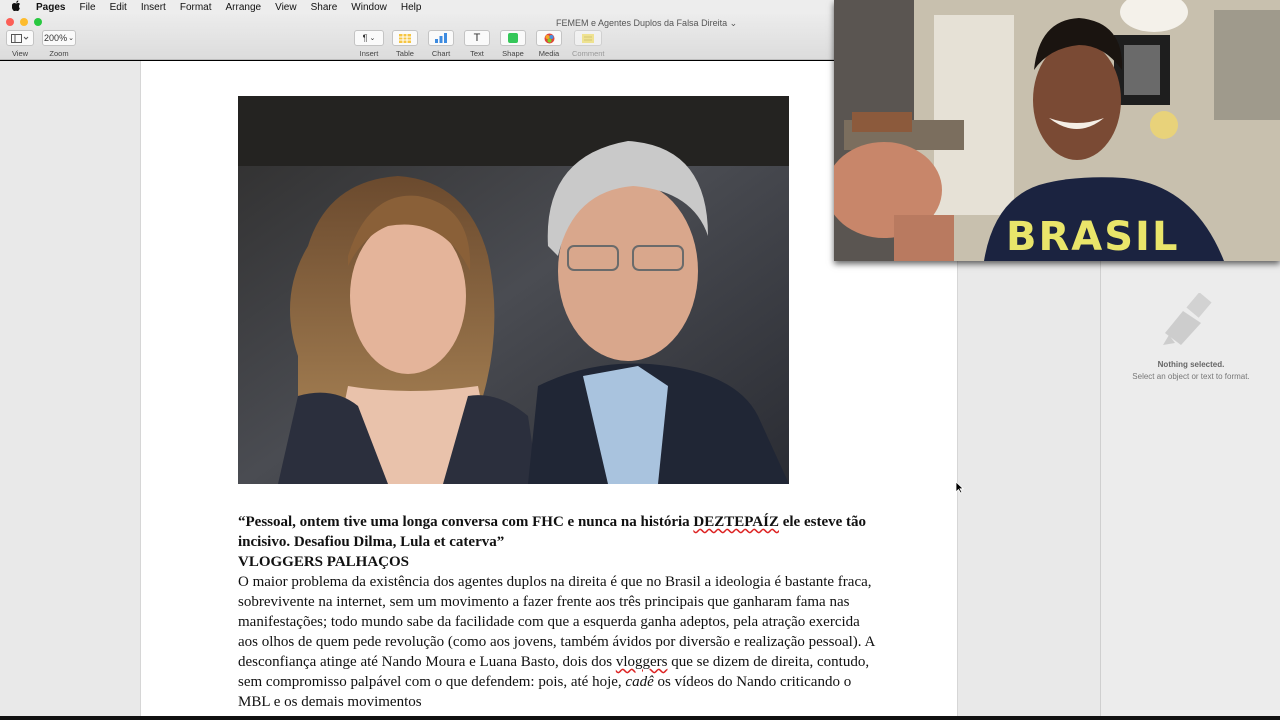  Describe the element at coordinates (640, 718) in the screenshot. I see `screen-bottom-edge` at that location.